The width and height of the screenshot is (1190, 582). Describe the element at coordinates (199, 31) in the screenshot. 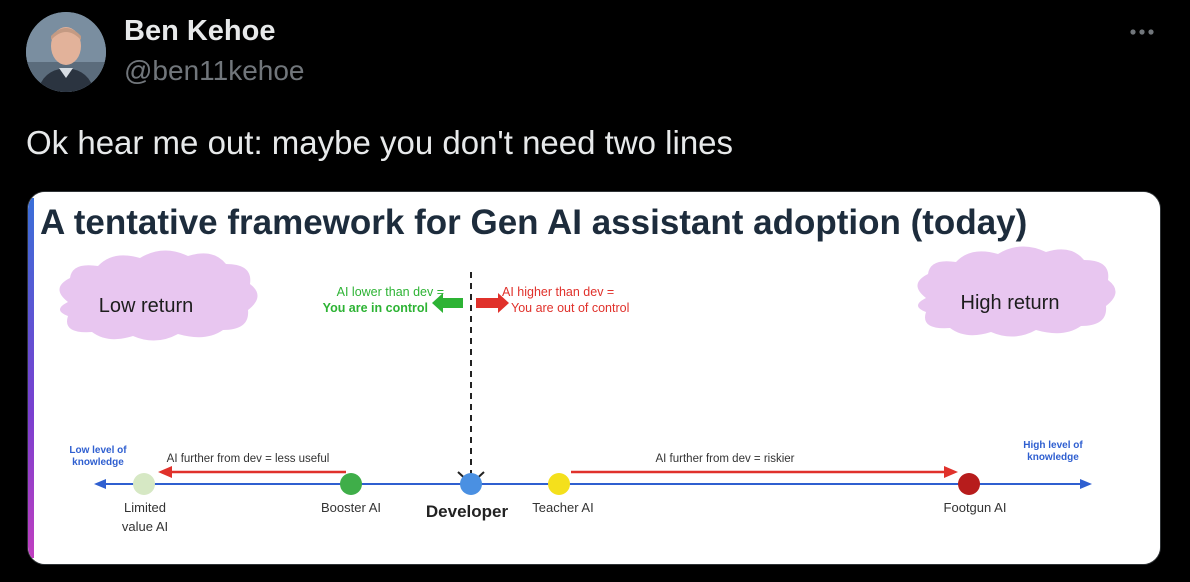

I see `author-name: Ben Kehoe` at that location.